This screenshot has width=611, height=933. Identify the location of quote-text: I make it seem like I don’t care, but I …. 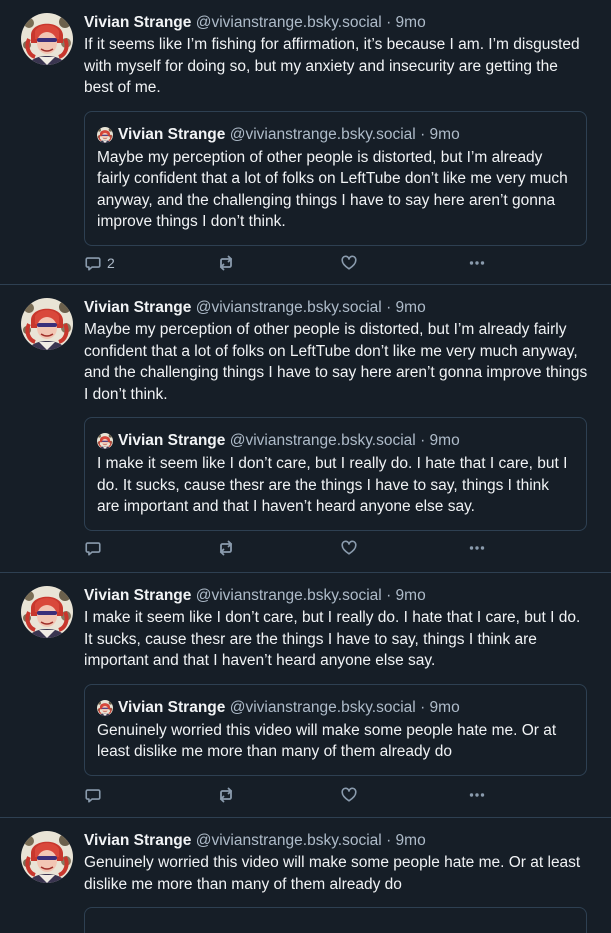
(332, 485).